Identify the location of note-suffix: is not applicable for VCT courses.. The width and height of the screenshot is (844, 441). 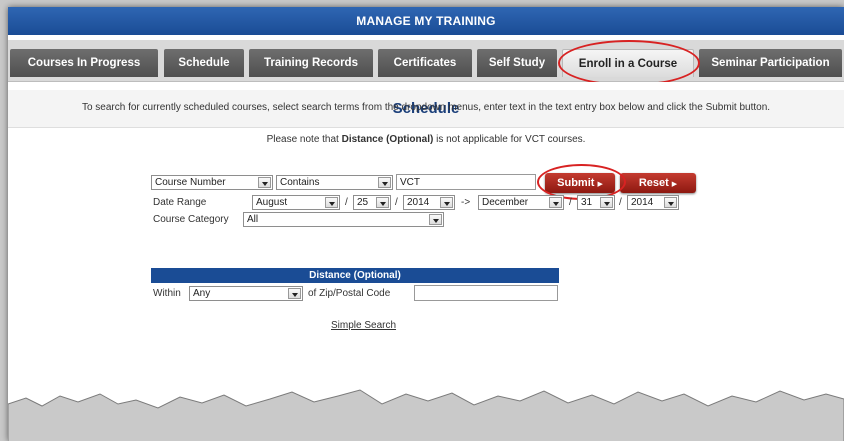
(509, 139).